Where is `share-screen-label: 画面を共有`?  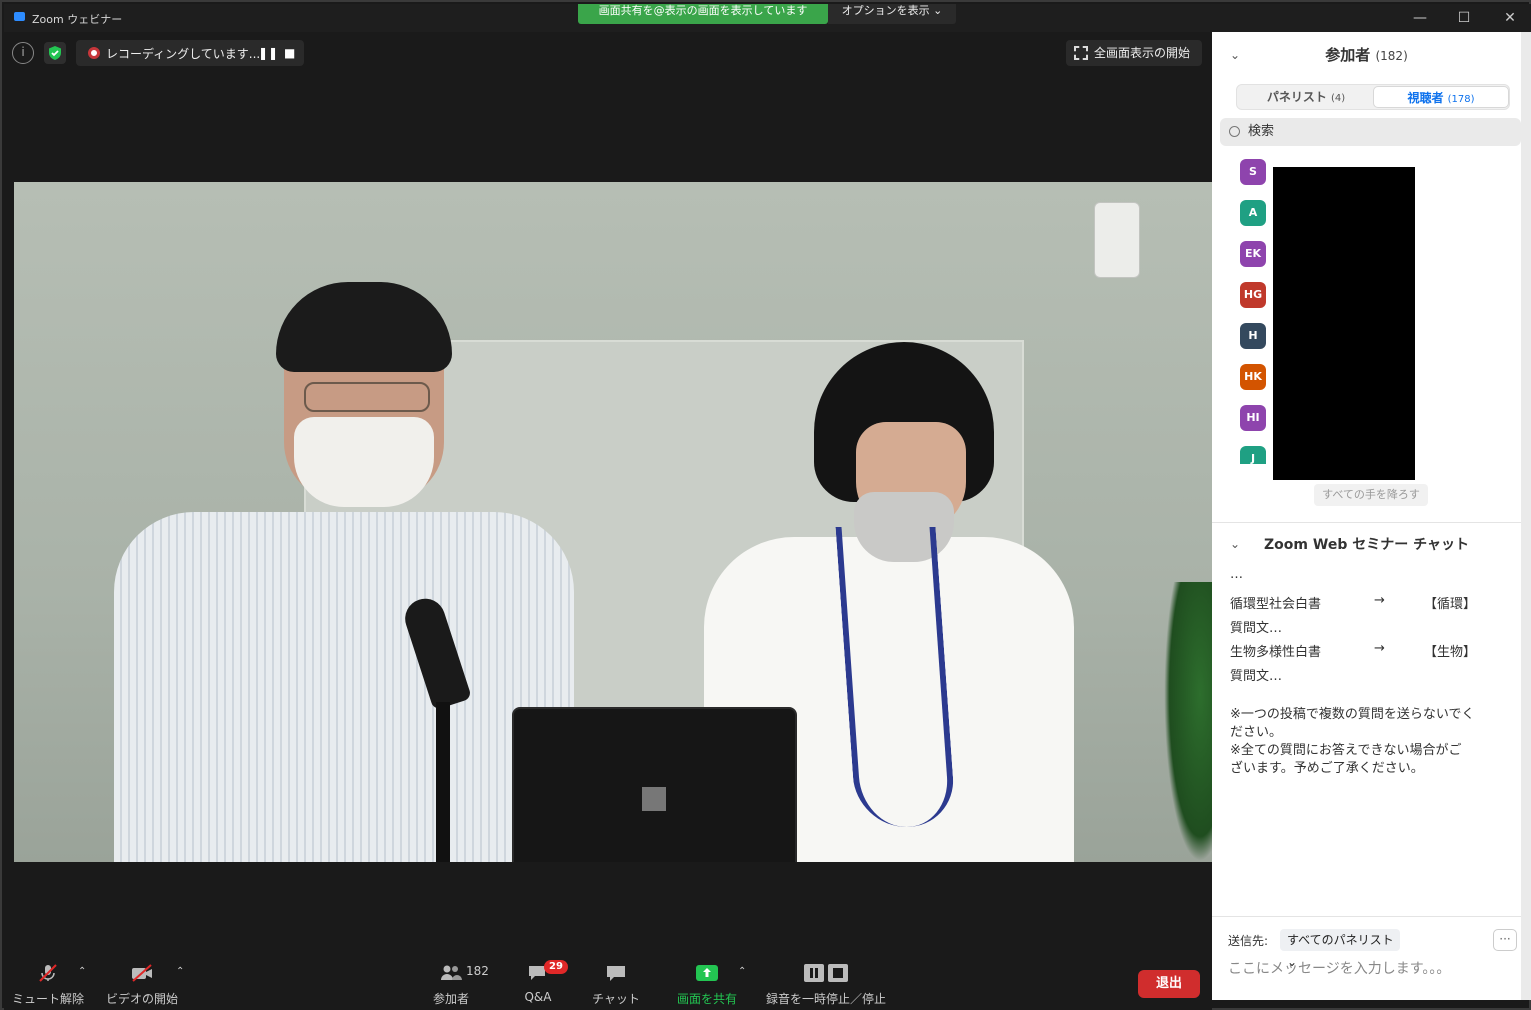 share-screen-label: 画面を共有 is located at coordinates (706, 999).